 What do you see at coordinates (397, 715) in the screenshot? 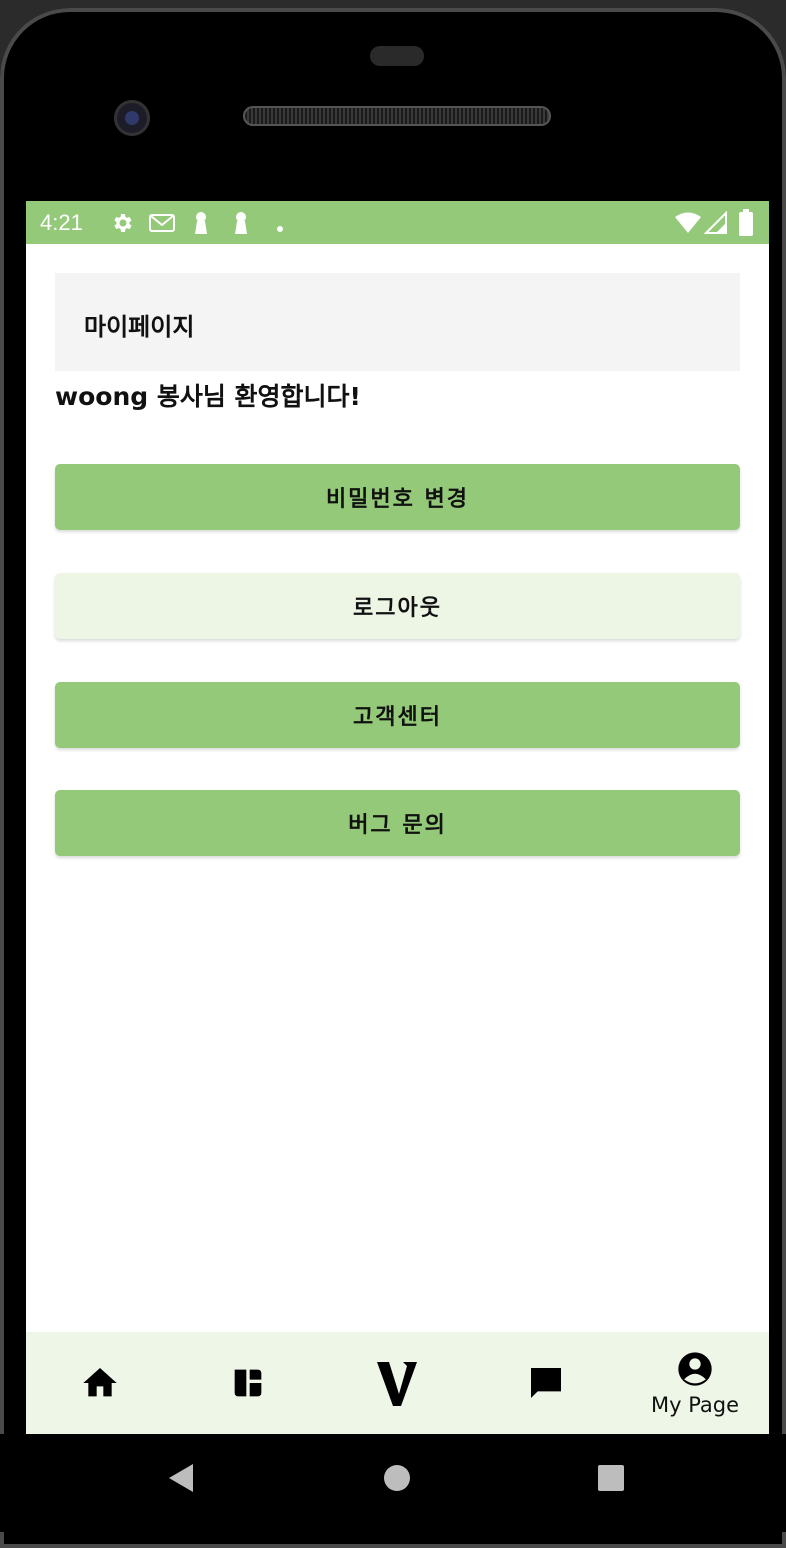
I see `customer-center-button: 고객센터` at bounding box center [397, 715].